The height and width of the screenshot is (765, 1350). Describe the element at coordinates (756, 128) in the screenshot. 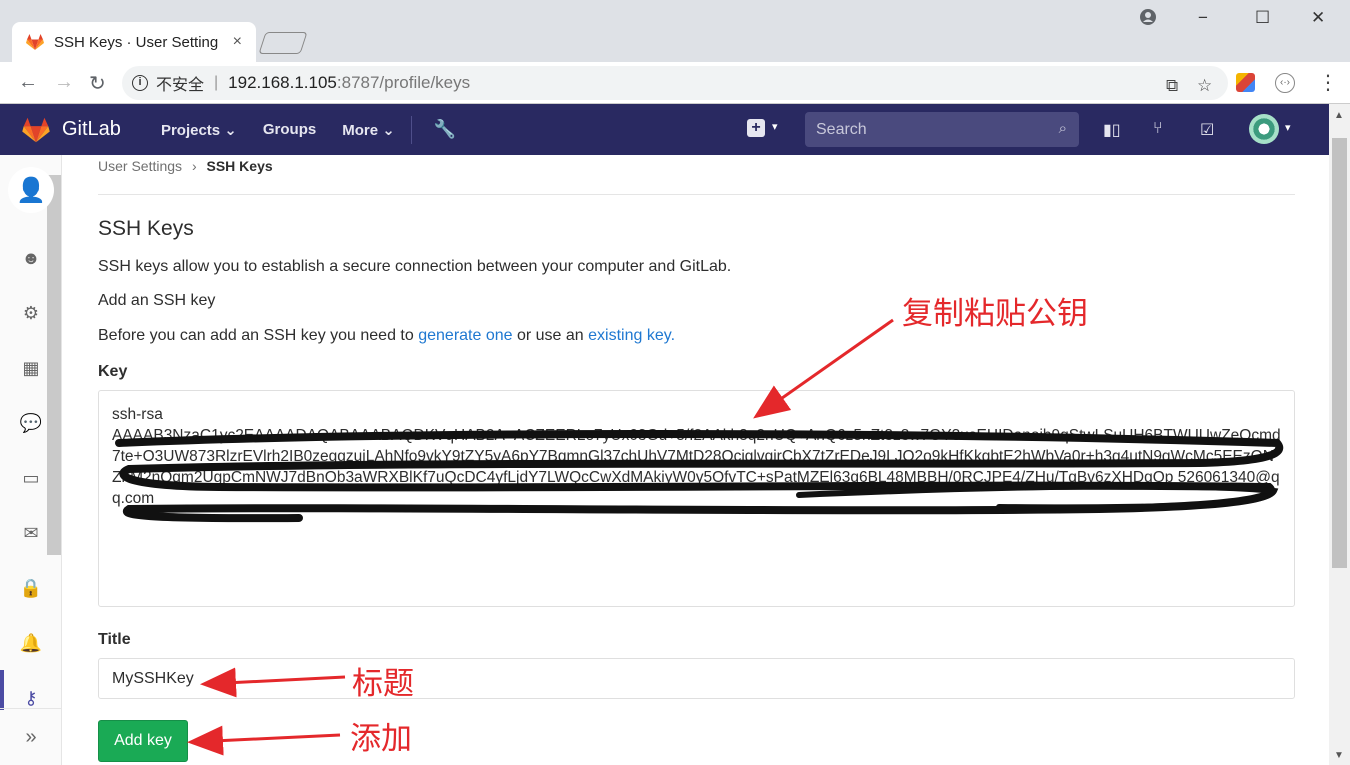

I see `new-plus-icon: +` at that location.